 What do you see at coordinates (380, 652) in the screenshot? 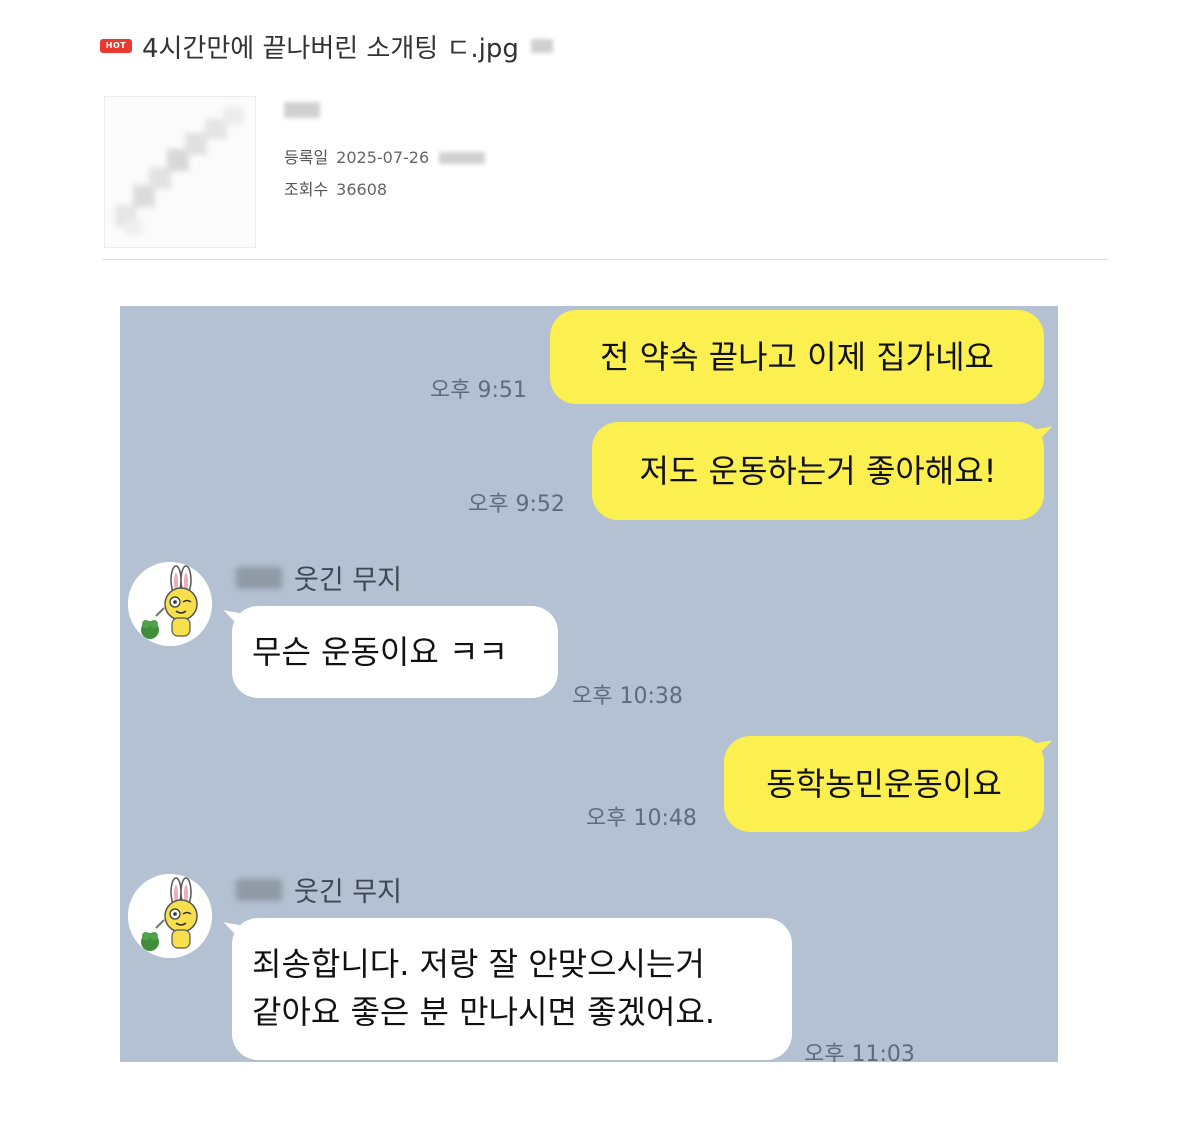
I see `message-text: 무슨 운동이요 ㅋㅋ` at bounding box center [380, 652].